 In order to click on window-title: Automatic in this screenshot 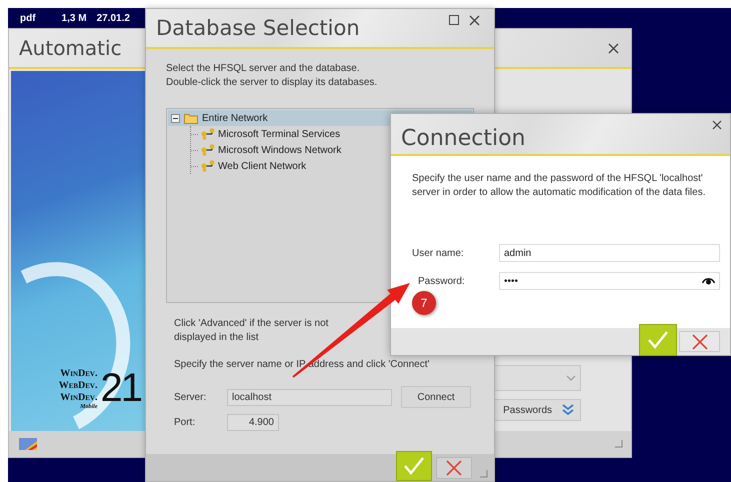, I will do `click(70, 48)`.